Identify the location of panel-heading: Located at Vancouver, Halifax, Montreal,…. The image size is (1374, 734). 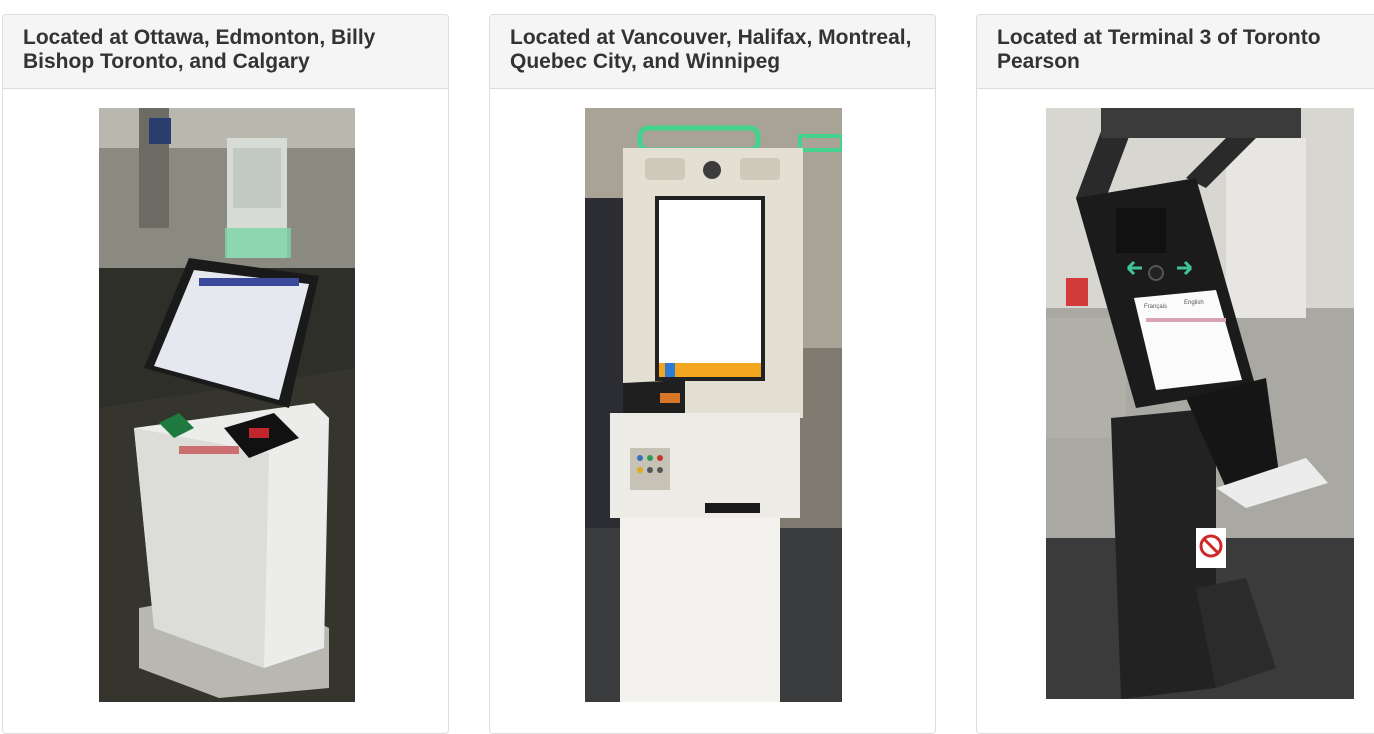
(712, 52).